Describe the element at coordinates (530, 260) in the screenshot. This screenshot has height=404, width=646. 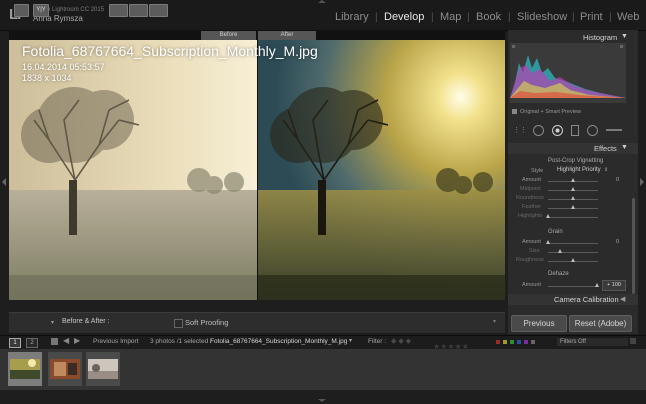
I see `slider-label: Roughness` at that location.